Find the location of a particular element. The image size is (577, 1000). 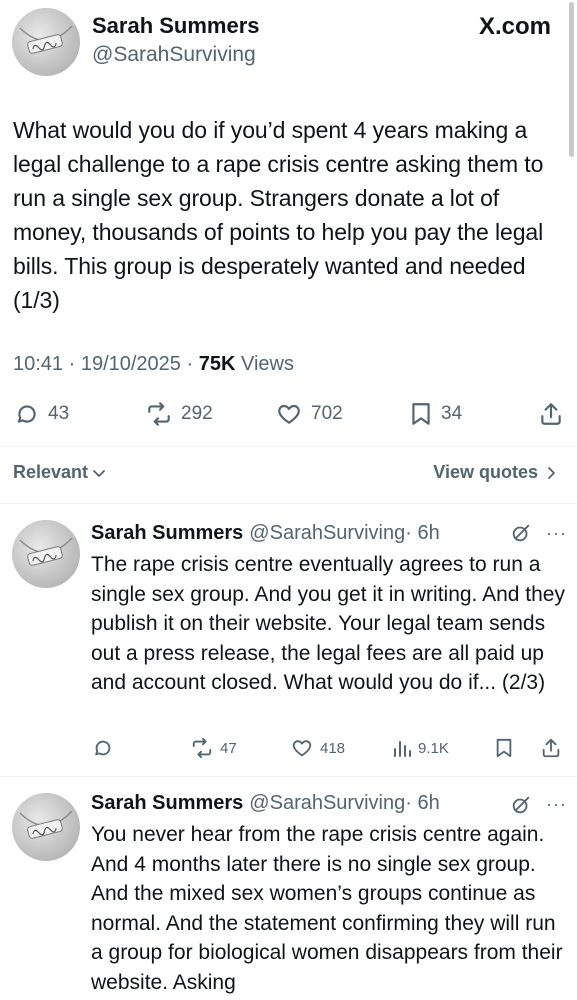

reply-count: 43 is located at coordinates (59, 413).